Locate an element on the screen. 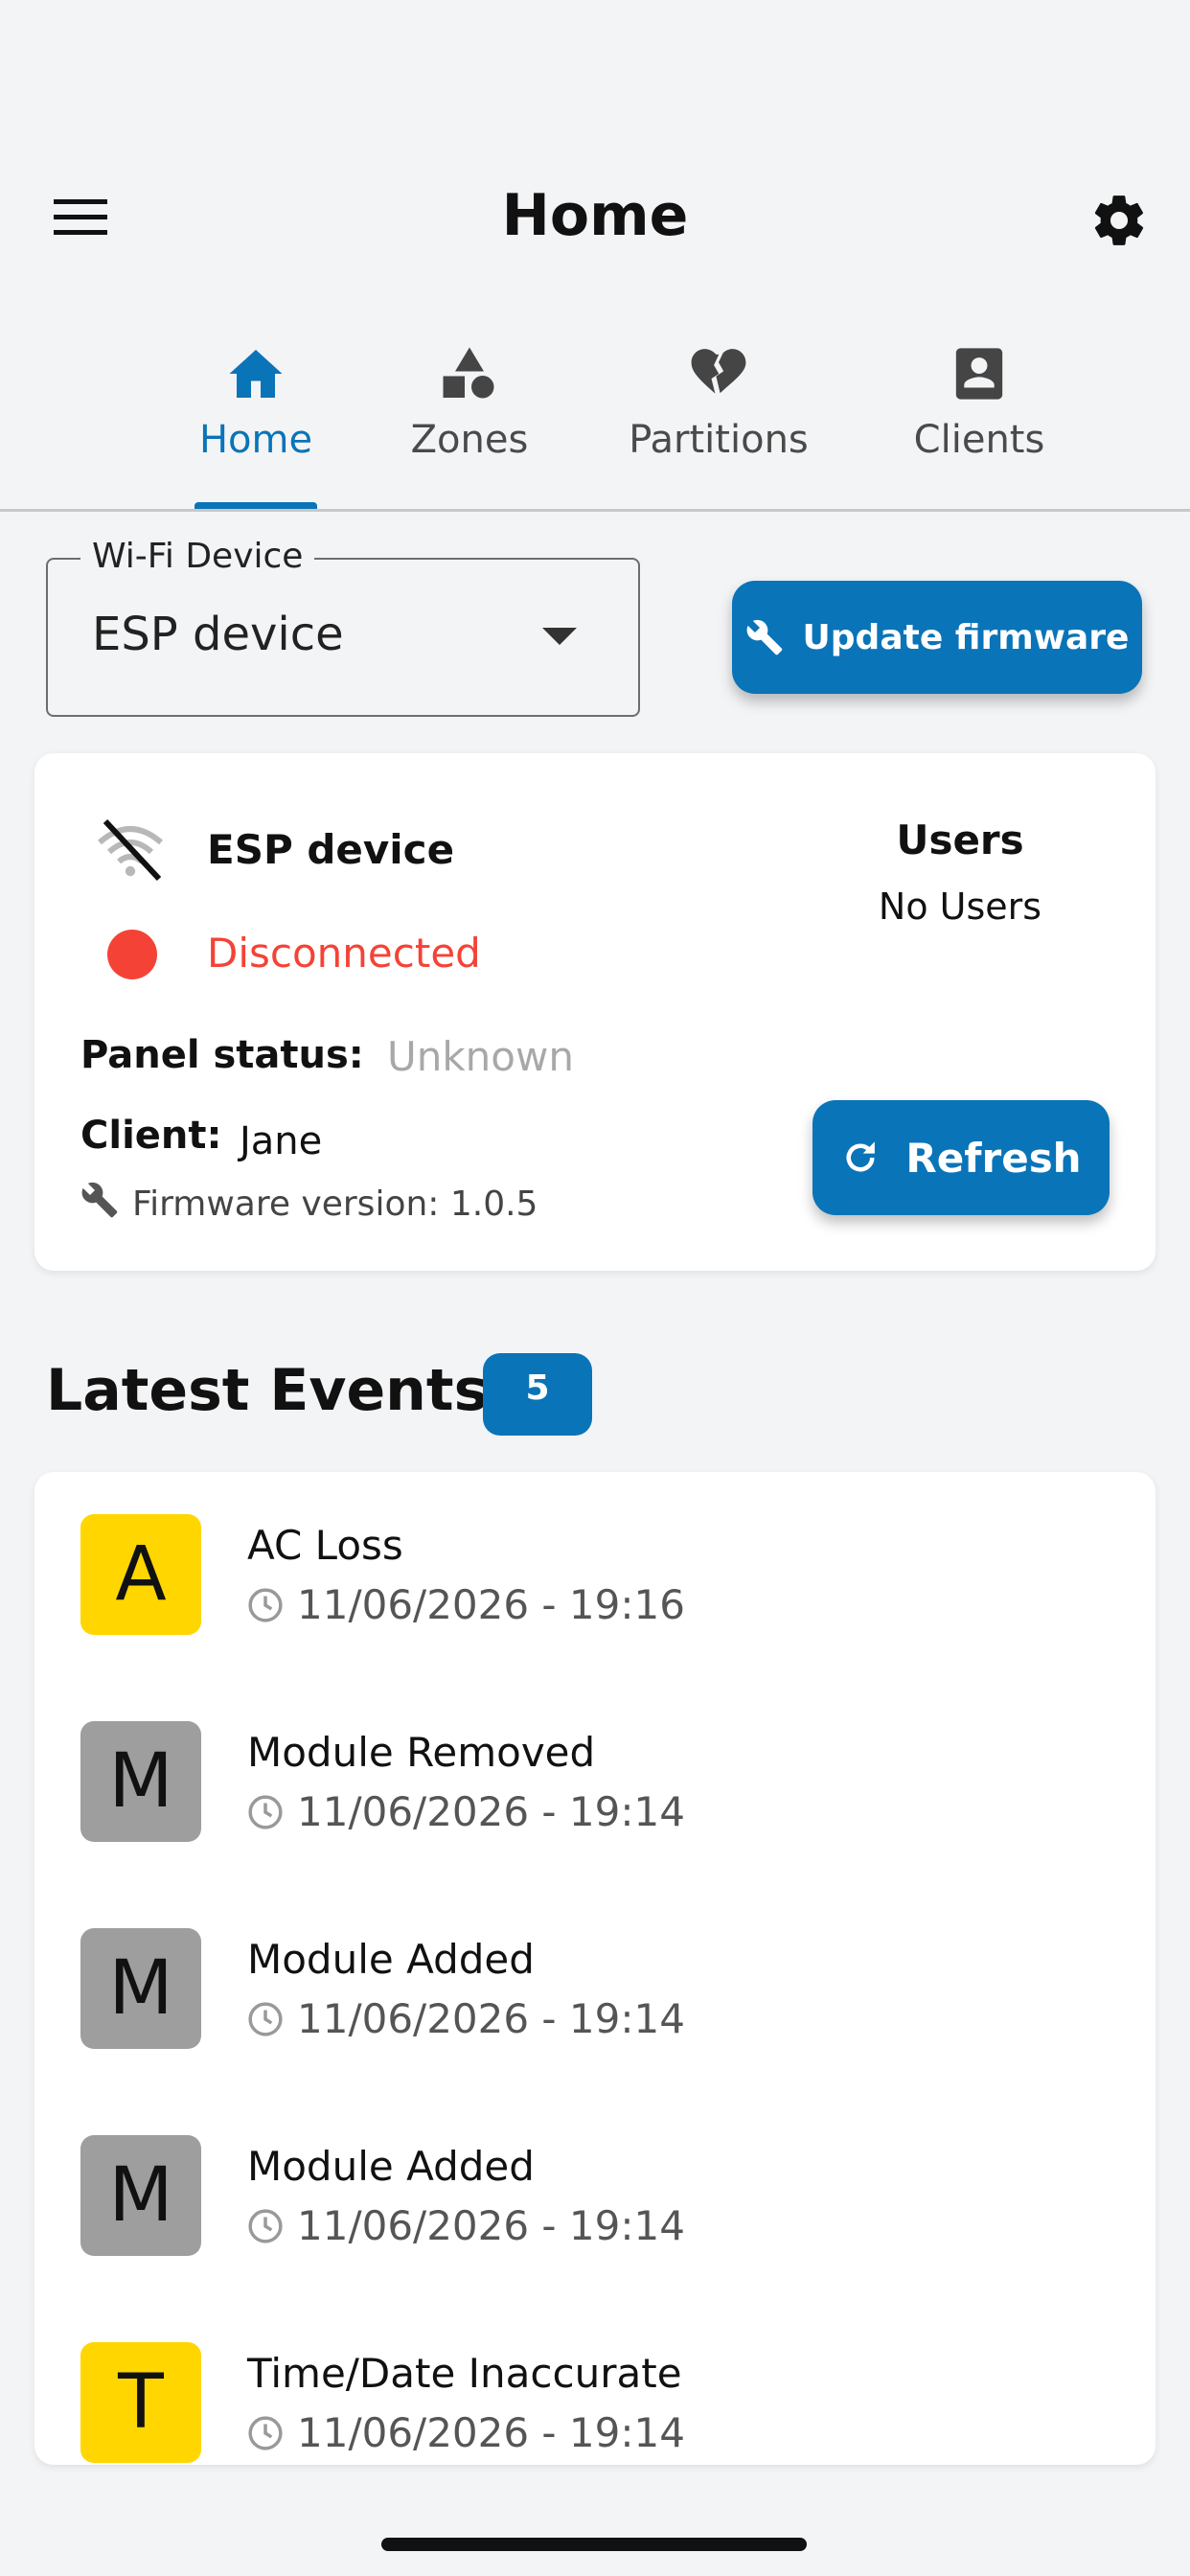 The height and width of the screenshot is (2576, 1190). shapes-icon is located at coordinates (468, 373).